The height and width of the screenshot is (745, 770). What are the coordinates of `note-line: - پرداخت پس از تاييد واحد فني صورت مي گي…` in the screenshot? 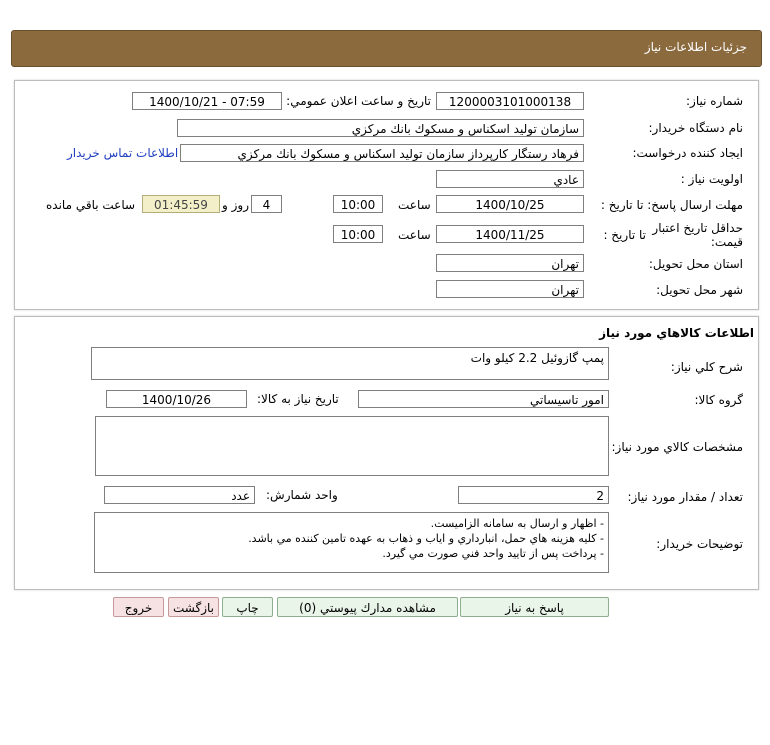 It's located at (493, 553).